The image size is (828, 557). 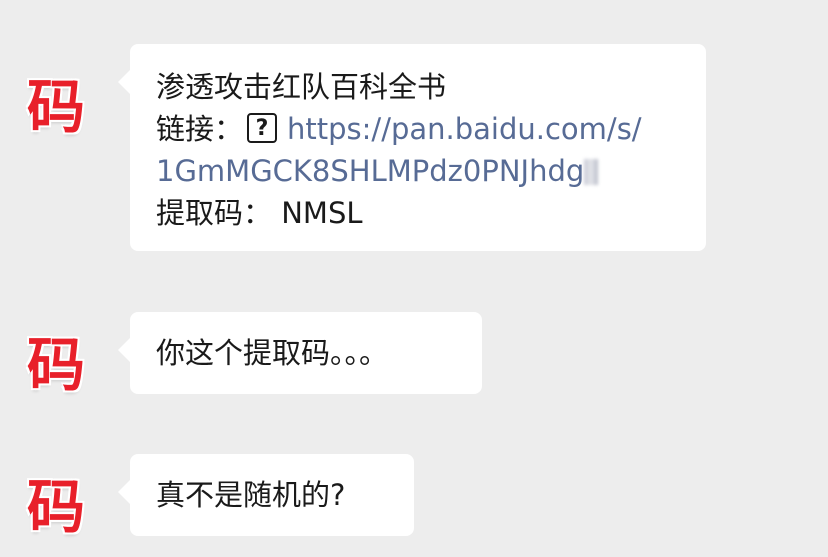 What do you see at coordinates (214, 213) in the screenshot?
I see `extract-code-label: 提取码：` at bounding box center [214, 213].